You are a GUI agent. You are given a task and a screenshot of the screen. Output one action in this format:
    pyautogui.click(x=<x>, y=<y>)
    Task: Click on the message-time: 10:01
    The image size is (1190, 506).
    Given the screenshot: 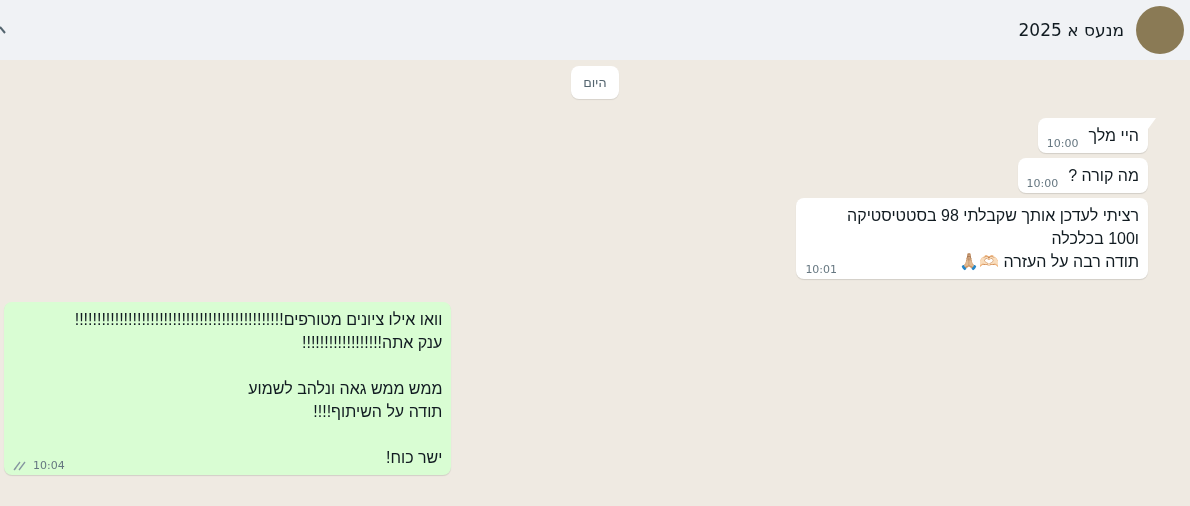 What is the action you would take?
    pyautogui.click(x=821, y=269)
    